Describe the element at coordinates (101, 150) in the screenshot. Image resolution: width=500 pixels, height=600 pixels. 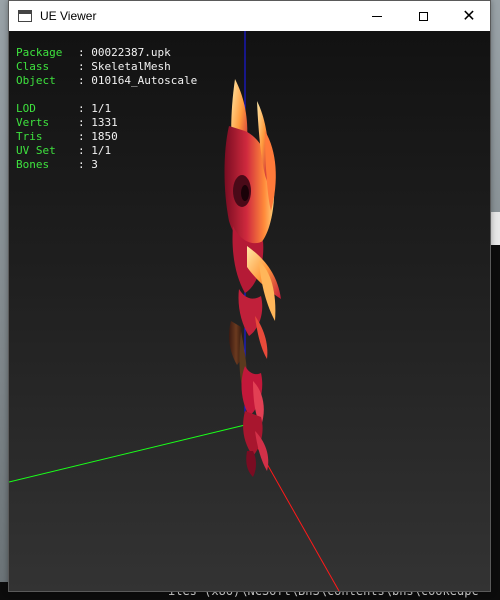
I see `uvset-value: 1/1` at that location.